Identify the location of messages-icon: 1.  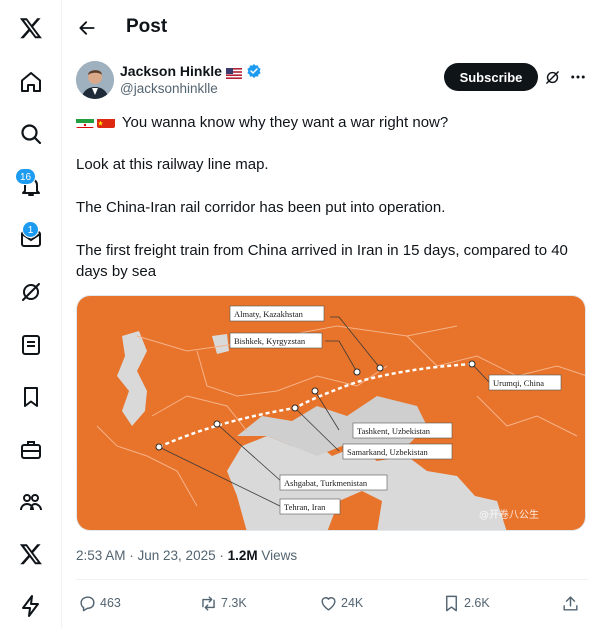
(31, 239).